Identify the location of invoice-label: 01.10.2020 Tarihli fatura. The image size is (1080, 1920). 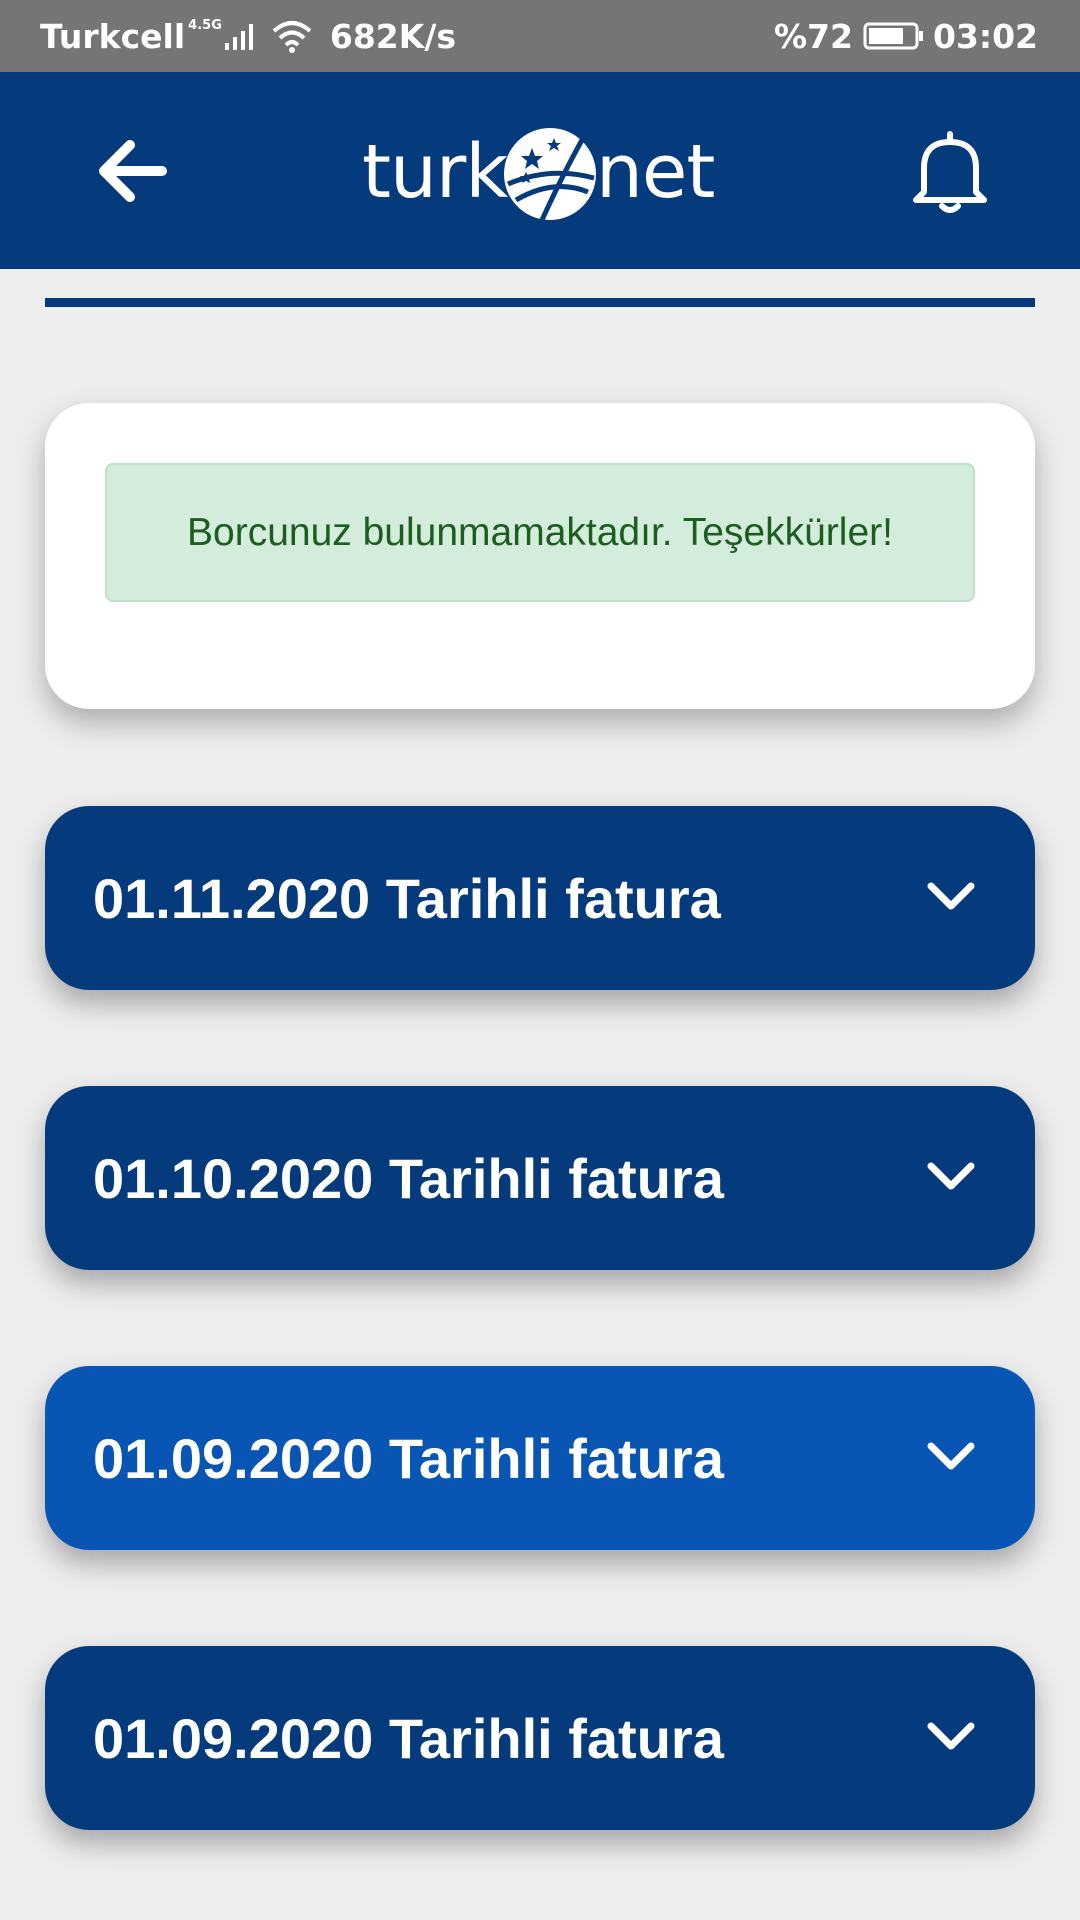
(408, 1178).